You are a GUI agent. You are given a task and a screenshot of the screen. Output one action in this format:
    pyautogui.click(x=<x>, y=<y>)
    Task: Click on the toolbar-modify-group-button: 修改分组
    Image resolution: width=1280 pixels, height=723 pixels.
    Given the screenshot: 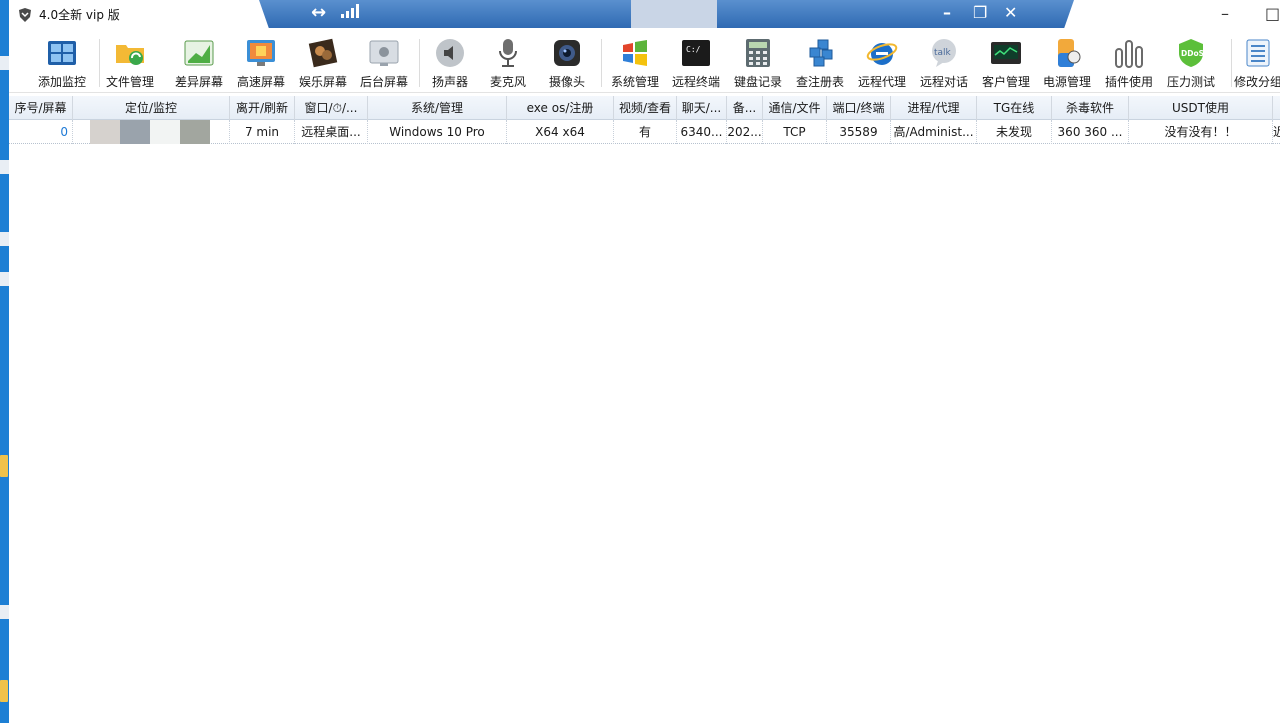 What is the action you would take?
    pyautogui.click(x=1253, y=64)
    